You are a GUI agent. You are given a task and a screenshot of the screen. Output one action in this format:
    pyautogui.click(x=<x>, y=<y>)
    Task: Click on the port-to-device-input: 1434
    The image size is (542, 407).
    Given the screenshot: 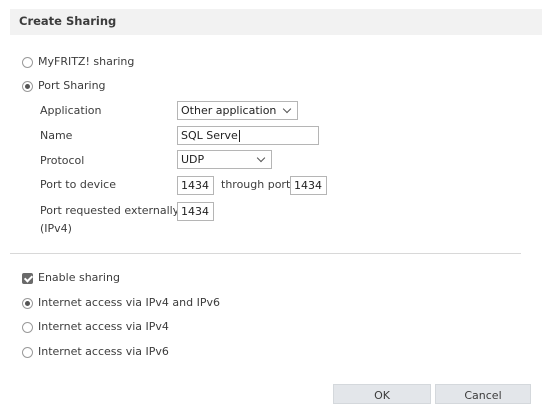 What is the action you would take?
    pyautogui.click(x=195, y=185)
    